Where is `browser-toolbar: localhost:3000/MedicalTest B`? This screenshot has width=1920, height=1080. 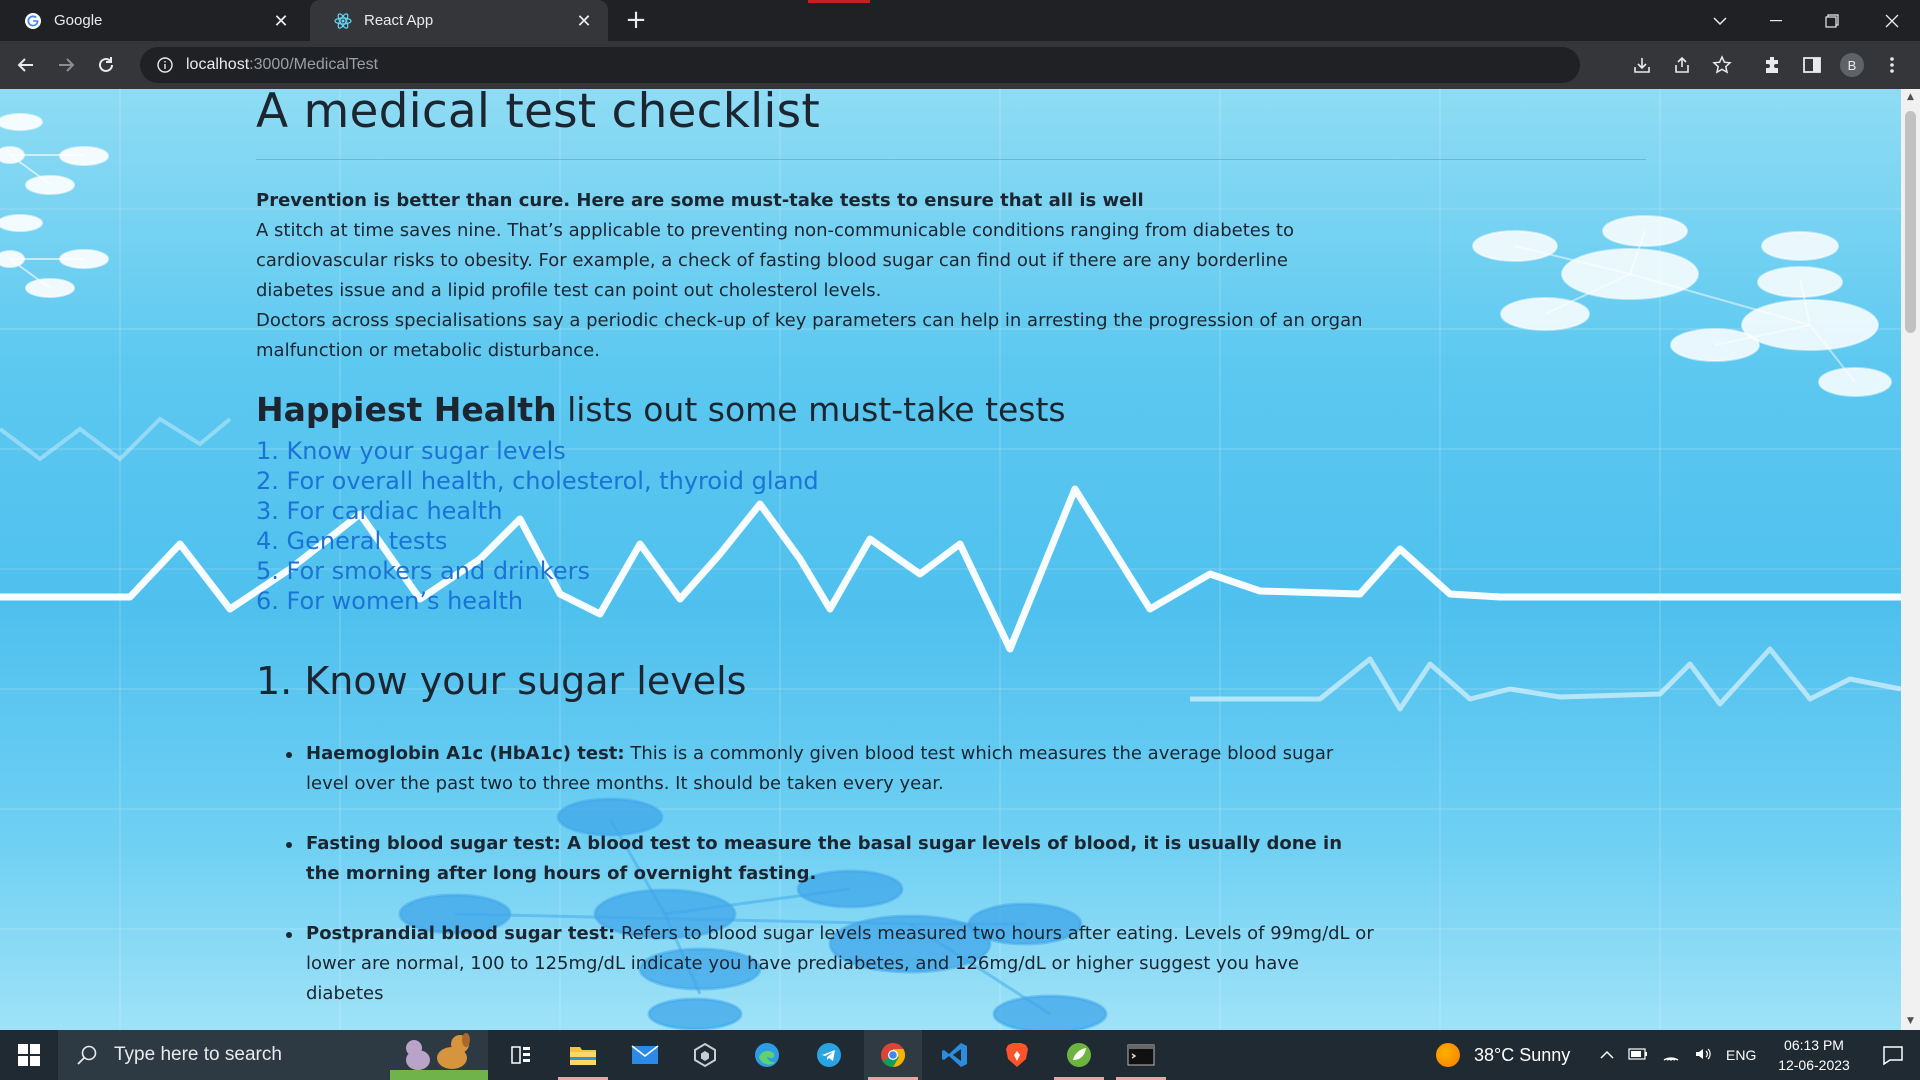 browser-toolbar: localhost:3000/MedicalTest B is located at coordinates (960, 65).